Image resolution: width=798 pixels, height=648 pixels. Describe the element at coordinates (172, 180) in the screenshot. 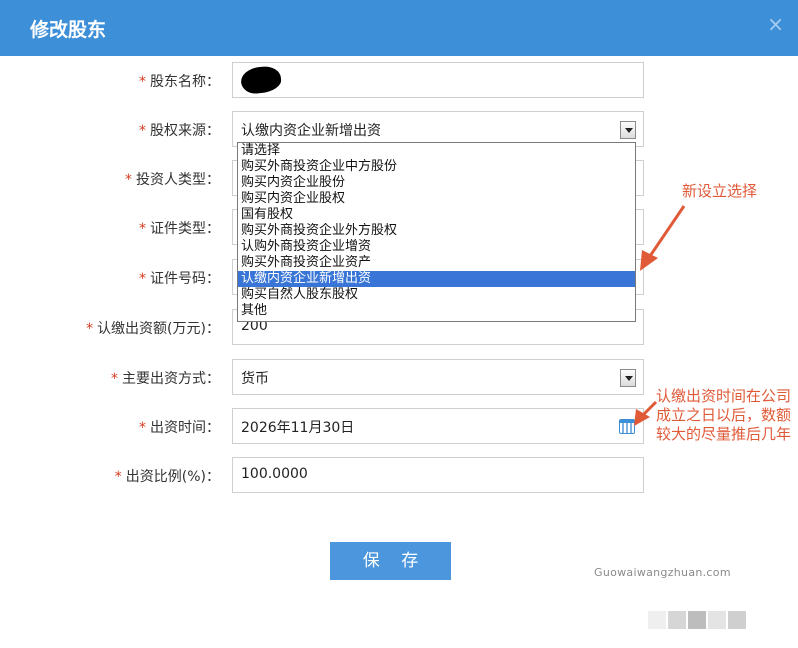

I see `investor-type-label: * 投资人类型：` at that location.